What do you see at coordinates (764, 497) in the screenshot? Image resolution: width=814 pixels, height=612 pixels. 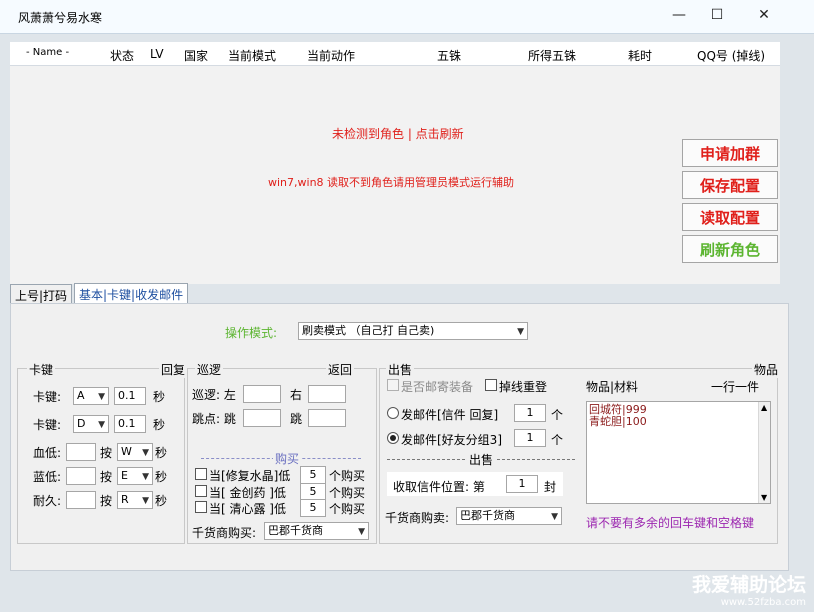 I see `scroll-down-icon: ▼` at bounding box center [764, 497].